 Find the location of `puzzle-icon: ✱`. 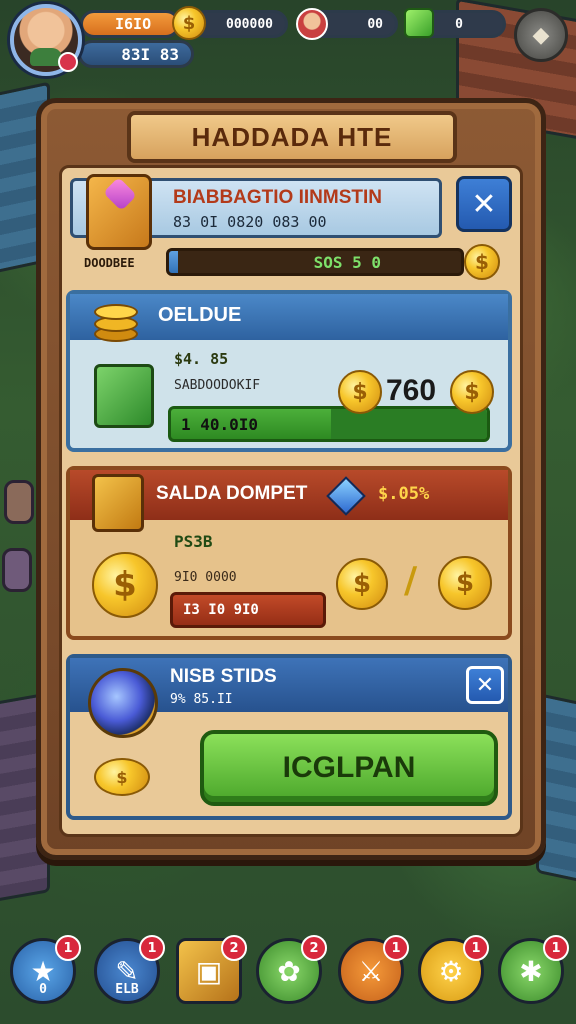

puzzle-icon: ✱ is located at coordinates (531, 971).